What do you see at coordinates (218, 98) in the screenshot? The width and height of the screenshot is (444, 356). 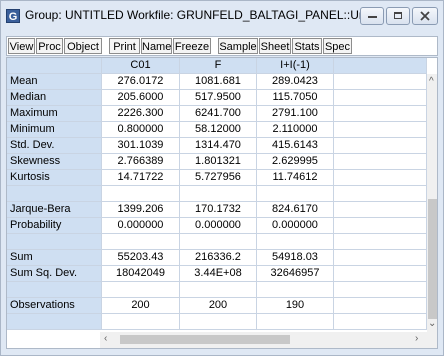 I see `value-cell: 517.9500` at bounding box center [218, 98].